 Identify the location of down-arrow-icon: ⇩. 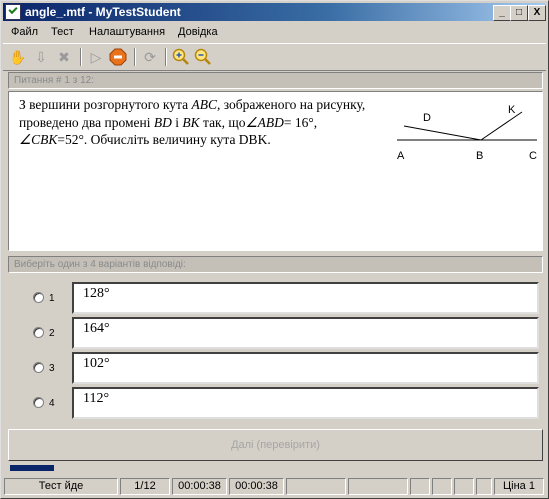
(41, 57).